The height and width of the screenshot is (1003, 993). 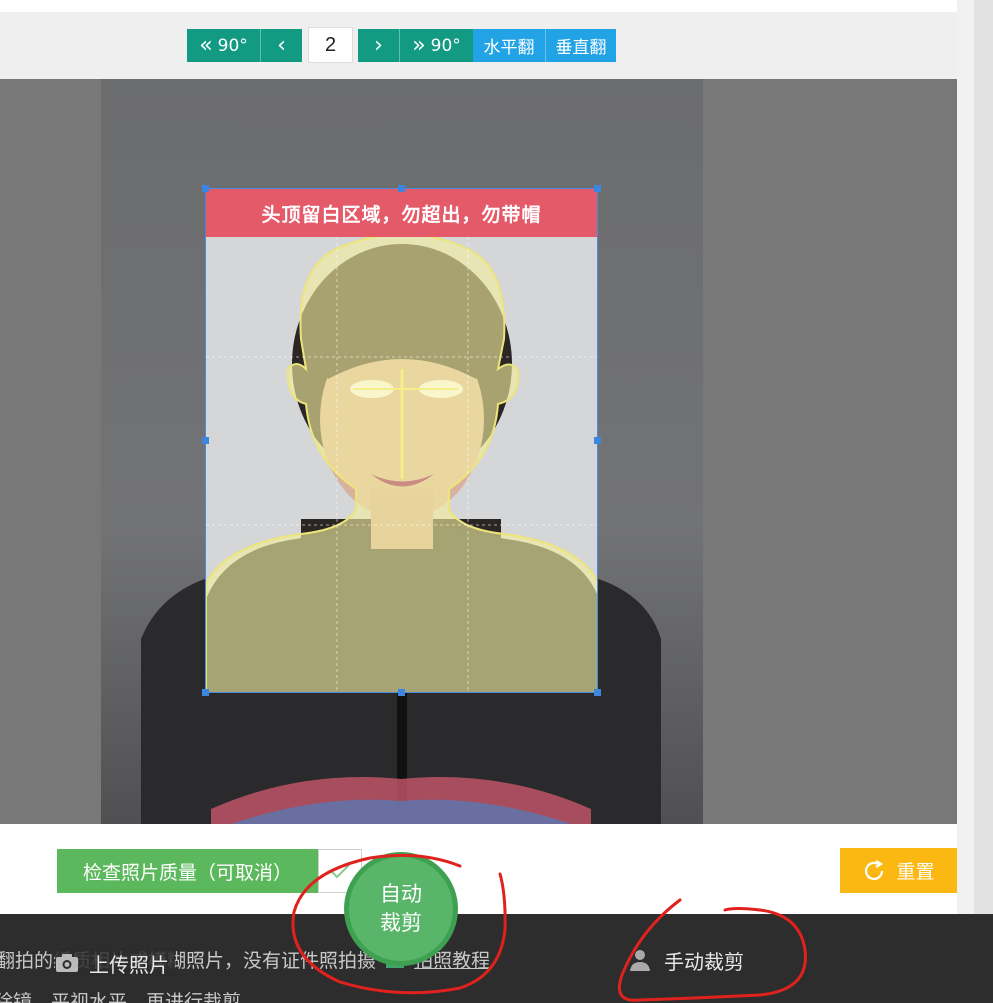 I want to click on crop-handle-top-left, so click(x=205, y=188).